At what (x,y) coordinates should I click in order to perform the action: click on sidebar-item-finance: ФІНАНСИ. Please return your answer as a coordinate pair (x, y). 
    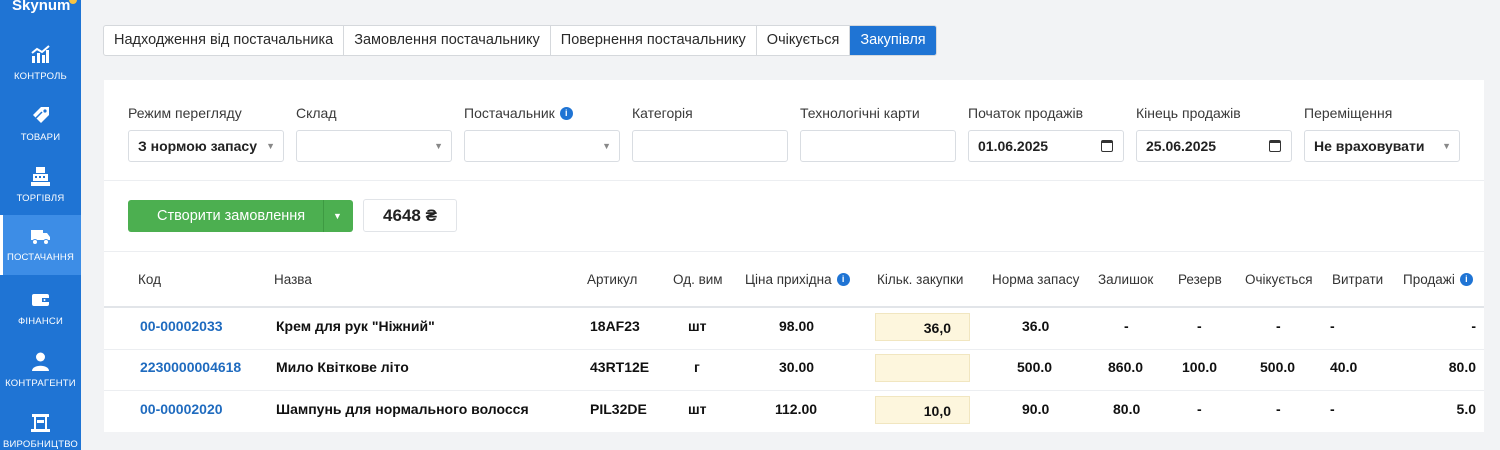
    Looking at the image, I should click on (40, 314).